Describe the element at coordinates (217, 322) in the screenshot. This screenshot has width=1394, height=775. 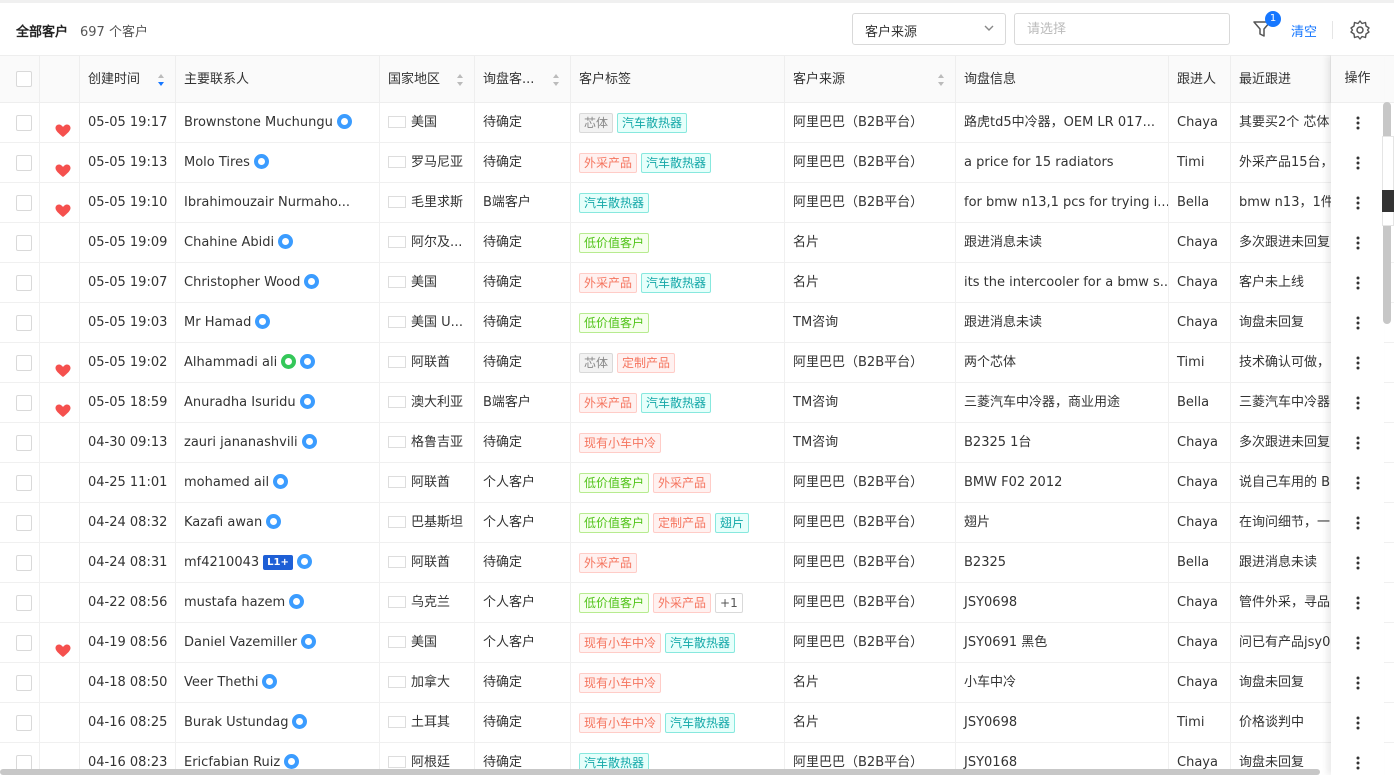
I see `contact-name: Mr Hamad` at that location.